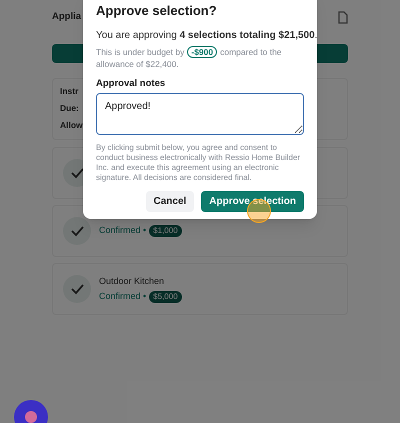  Describe the element at coordinates (199, 163) in the screenshot. I see `disclaimer-text: By clicking submit below, you agree and consent to conduct business electronically with Ressio Home Builder Inc. and execute this agreement using an electronic signature. All decisions are considered final.` at that location.